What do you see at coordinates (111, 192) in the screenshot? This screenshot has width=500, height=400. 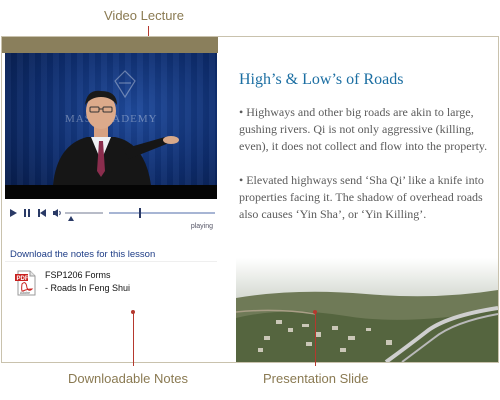 I see `video-letterbox` at bounding box center [111, 192].